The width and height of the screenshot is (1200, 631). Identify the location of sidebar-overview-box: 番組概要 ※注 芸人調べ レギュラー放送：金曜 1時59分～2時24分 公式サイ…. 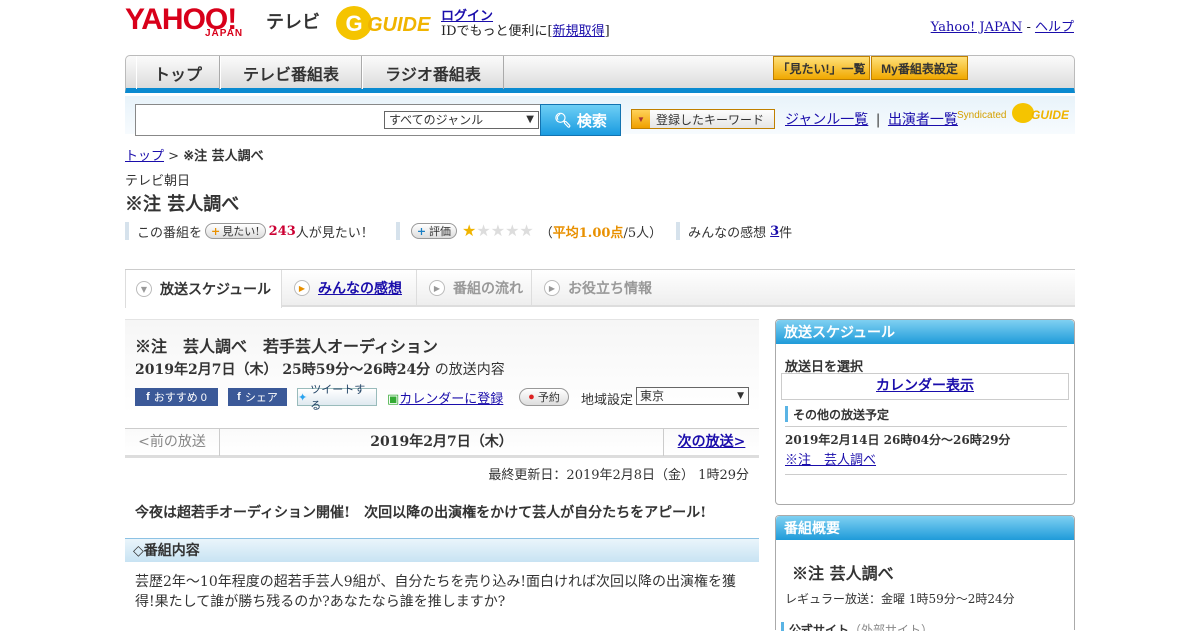
(925, 573).